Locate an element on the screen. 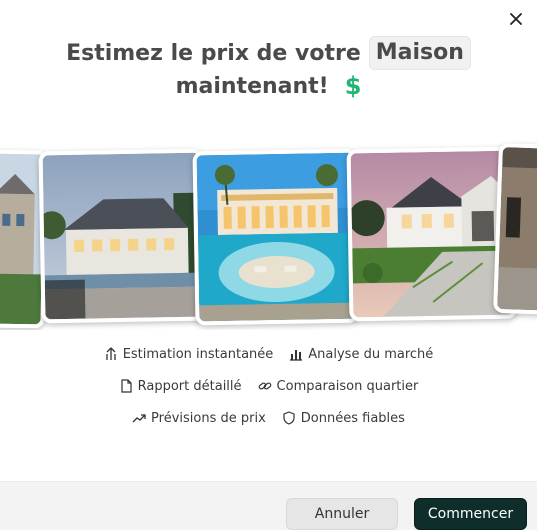 Image resolution: width=537 pixels, height=530 pixels. cancel-button: Annuler is located at coordinates (342, 514).